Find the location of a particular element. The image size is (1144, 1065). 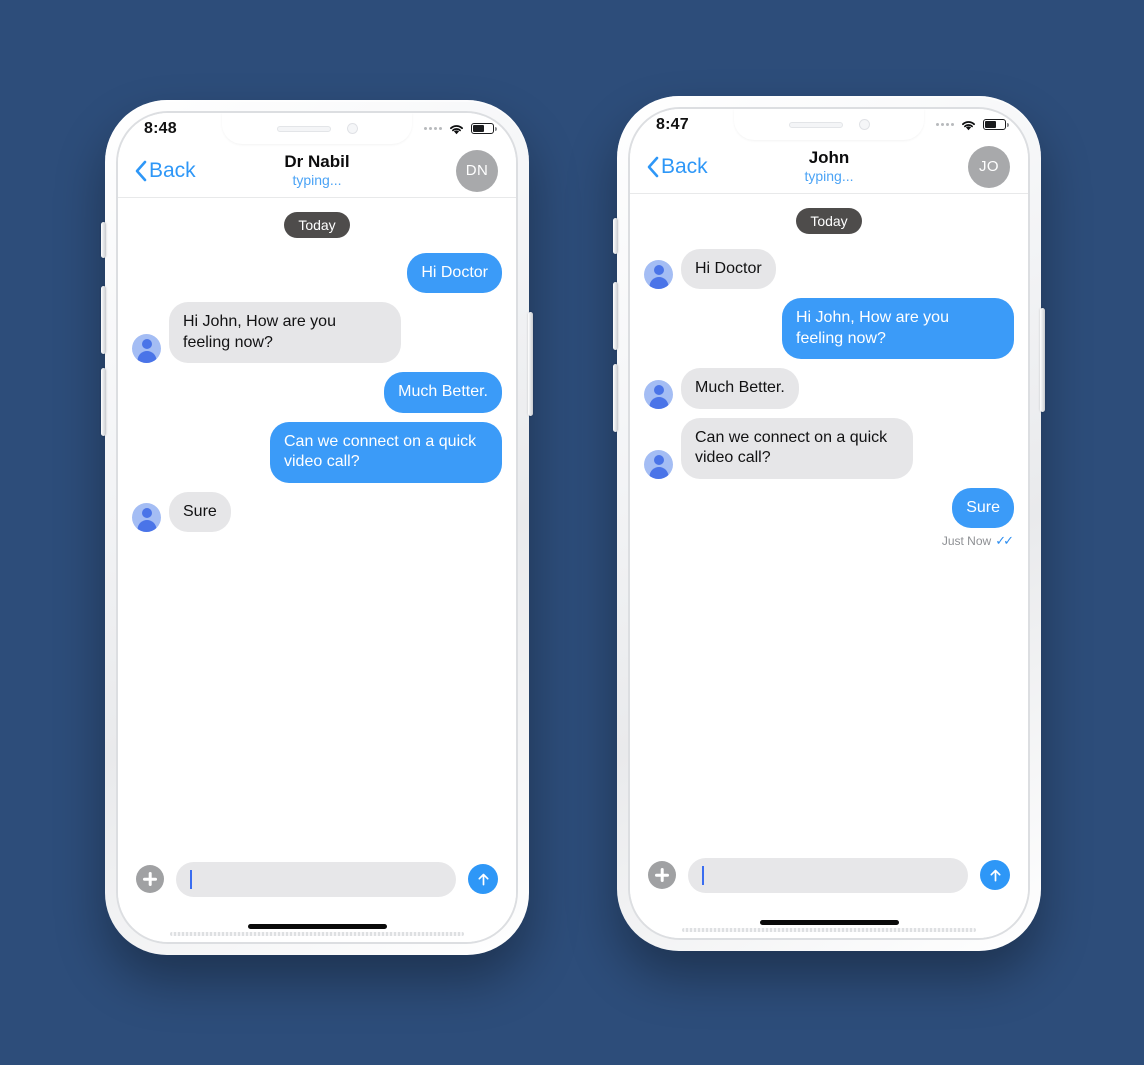

message-bubble-outgoing: Much Better. is located at coordinates (443, 392).